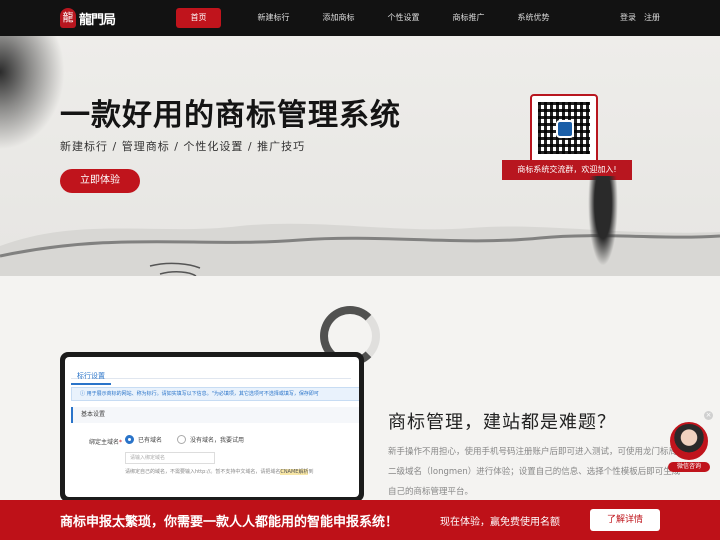  I want to click on domain-field-label: 绑定主域名*, so click(105, 441).